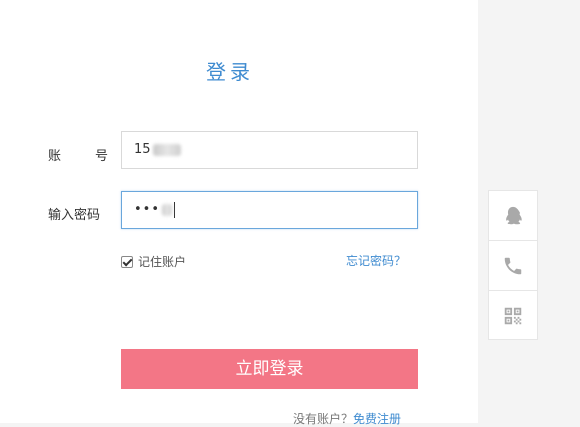 The height and width of the screenshot is (427, 580). Describe the element at coordinates (230, 72) in the screenshot. I see `login-title: 登录` at that location.